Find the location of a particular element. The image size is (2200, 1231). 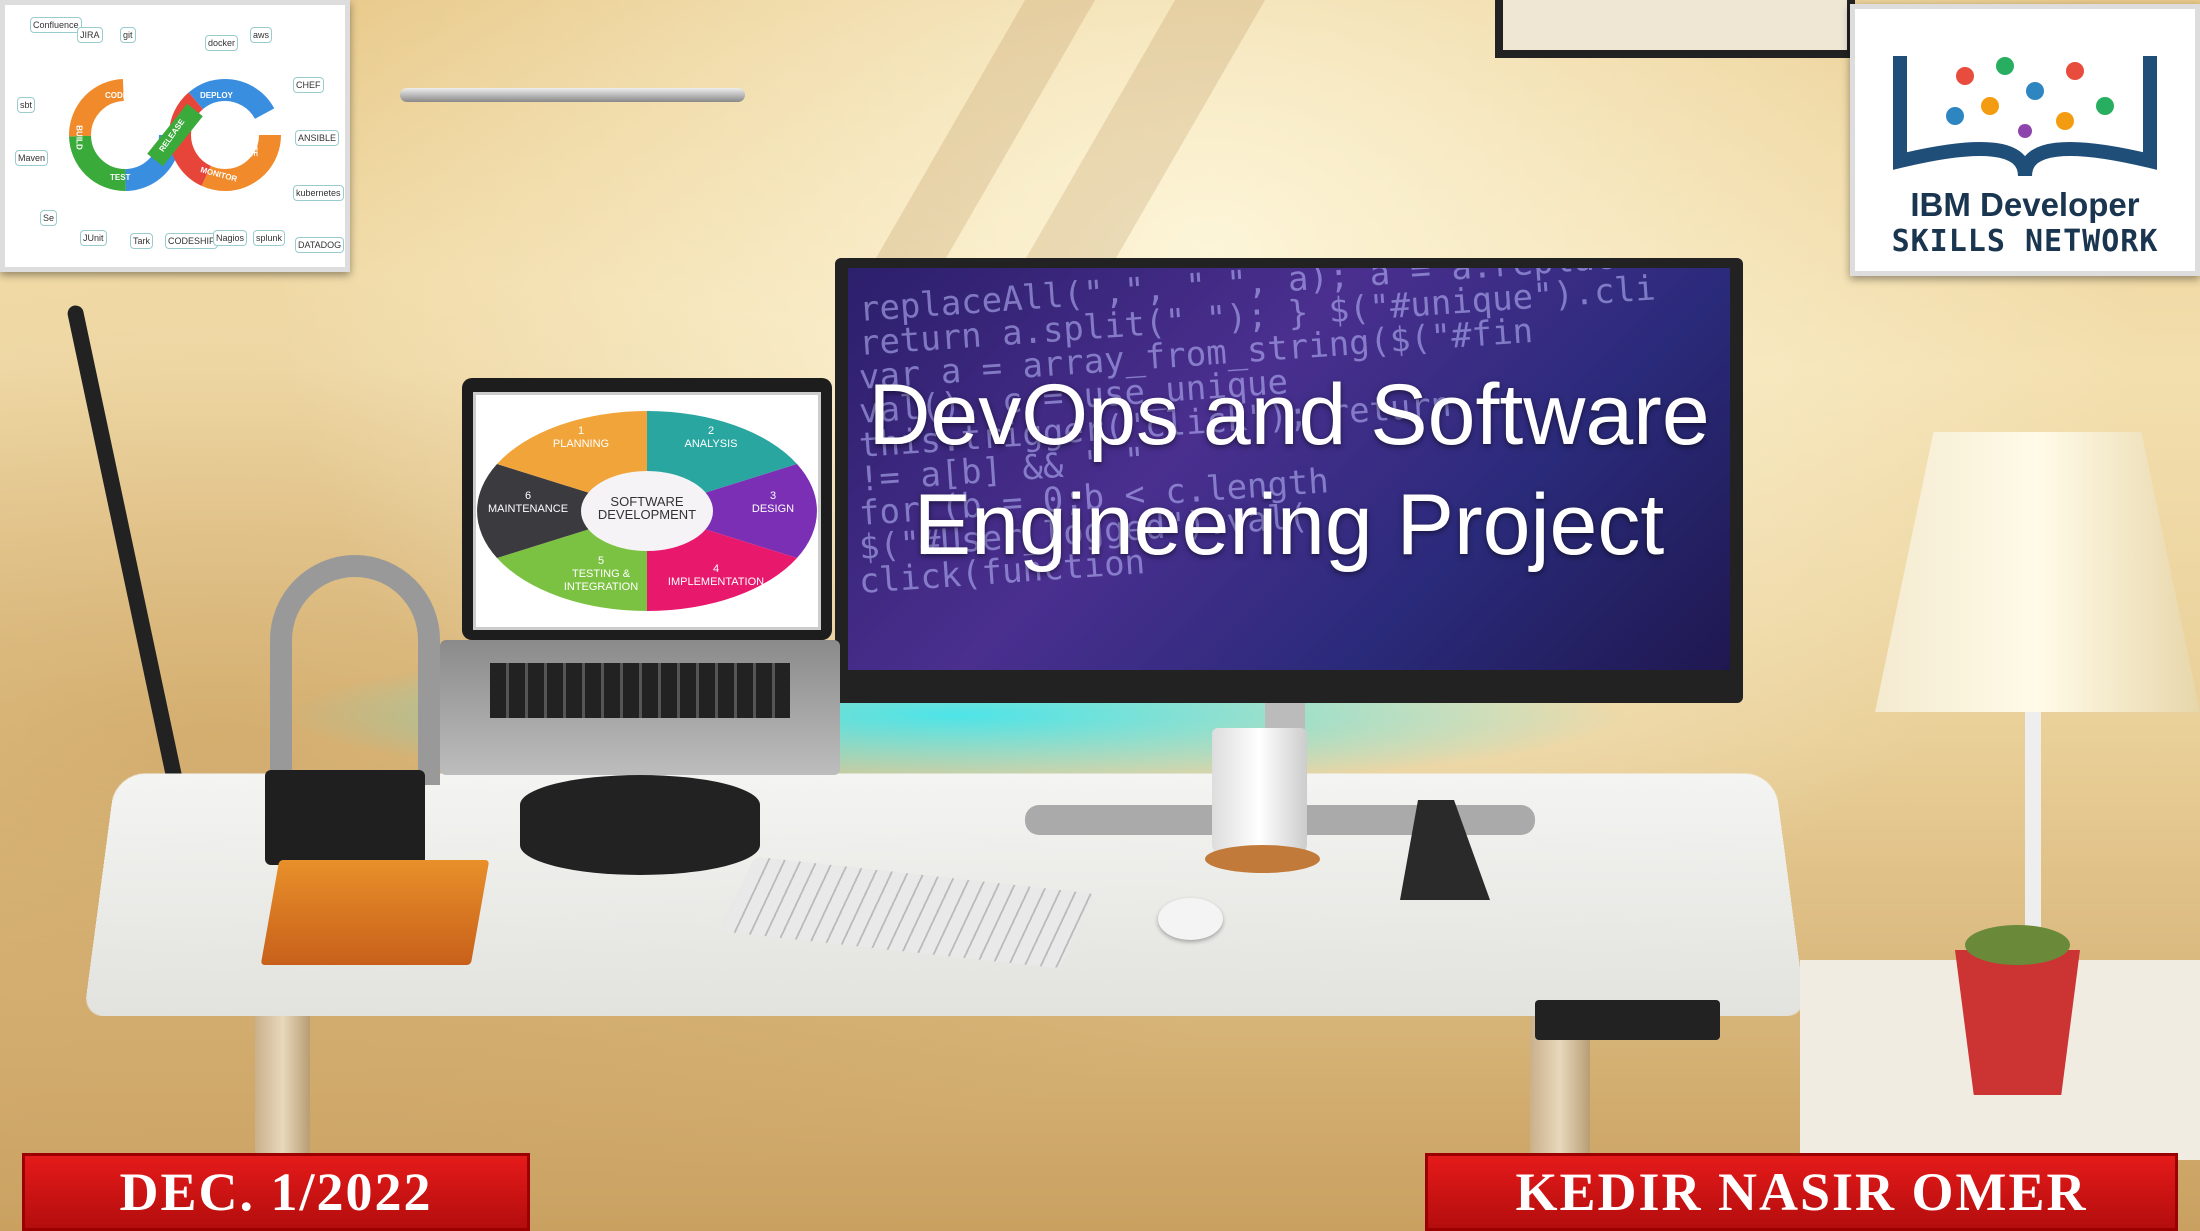

laptop-keyboard is located at coordinates (640, 690).